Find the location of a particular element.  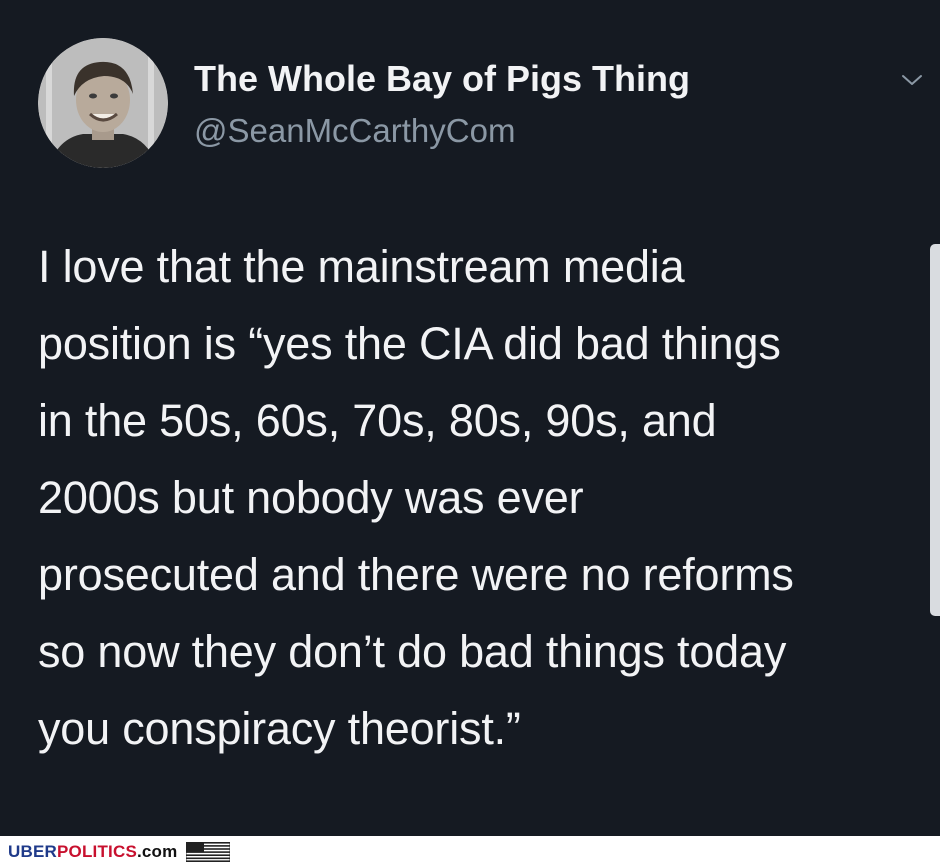

chevron-down-icon is located at coordinates (912, 80).